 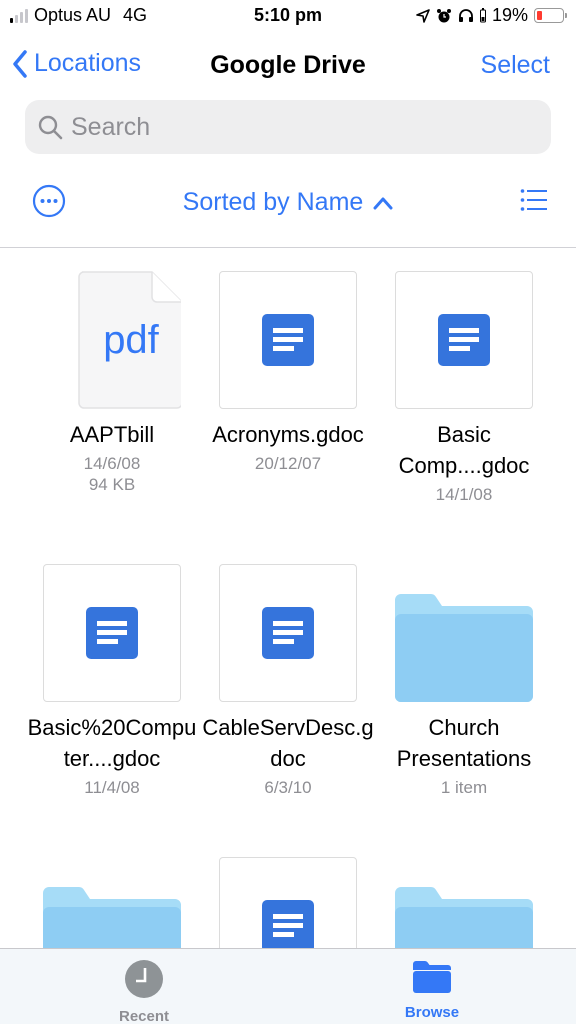 I want to click on folder-name: Church Presentations, so click(x=464, y=743).